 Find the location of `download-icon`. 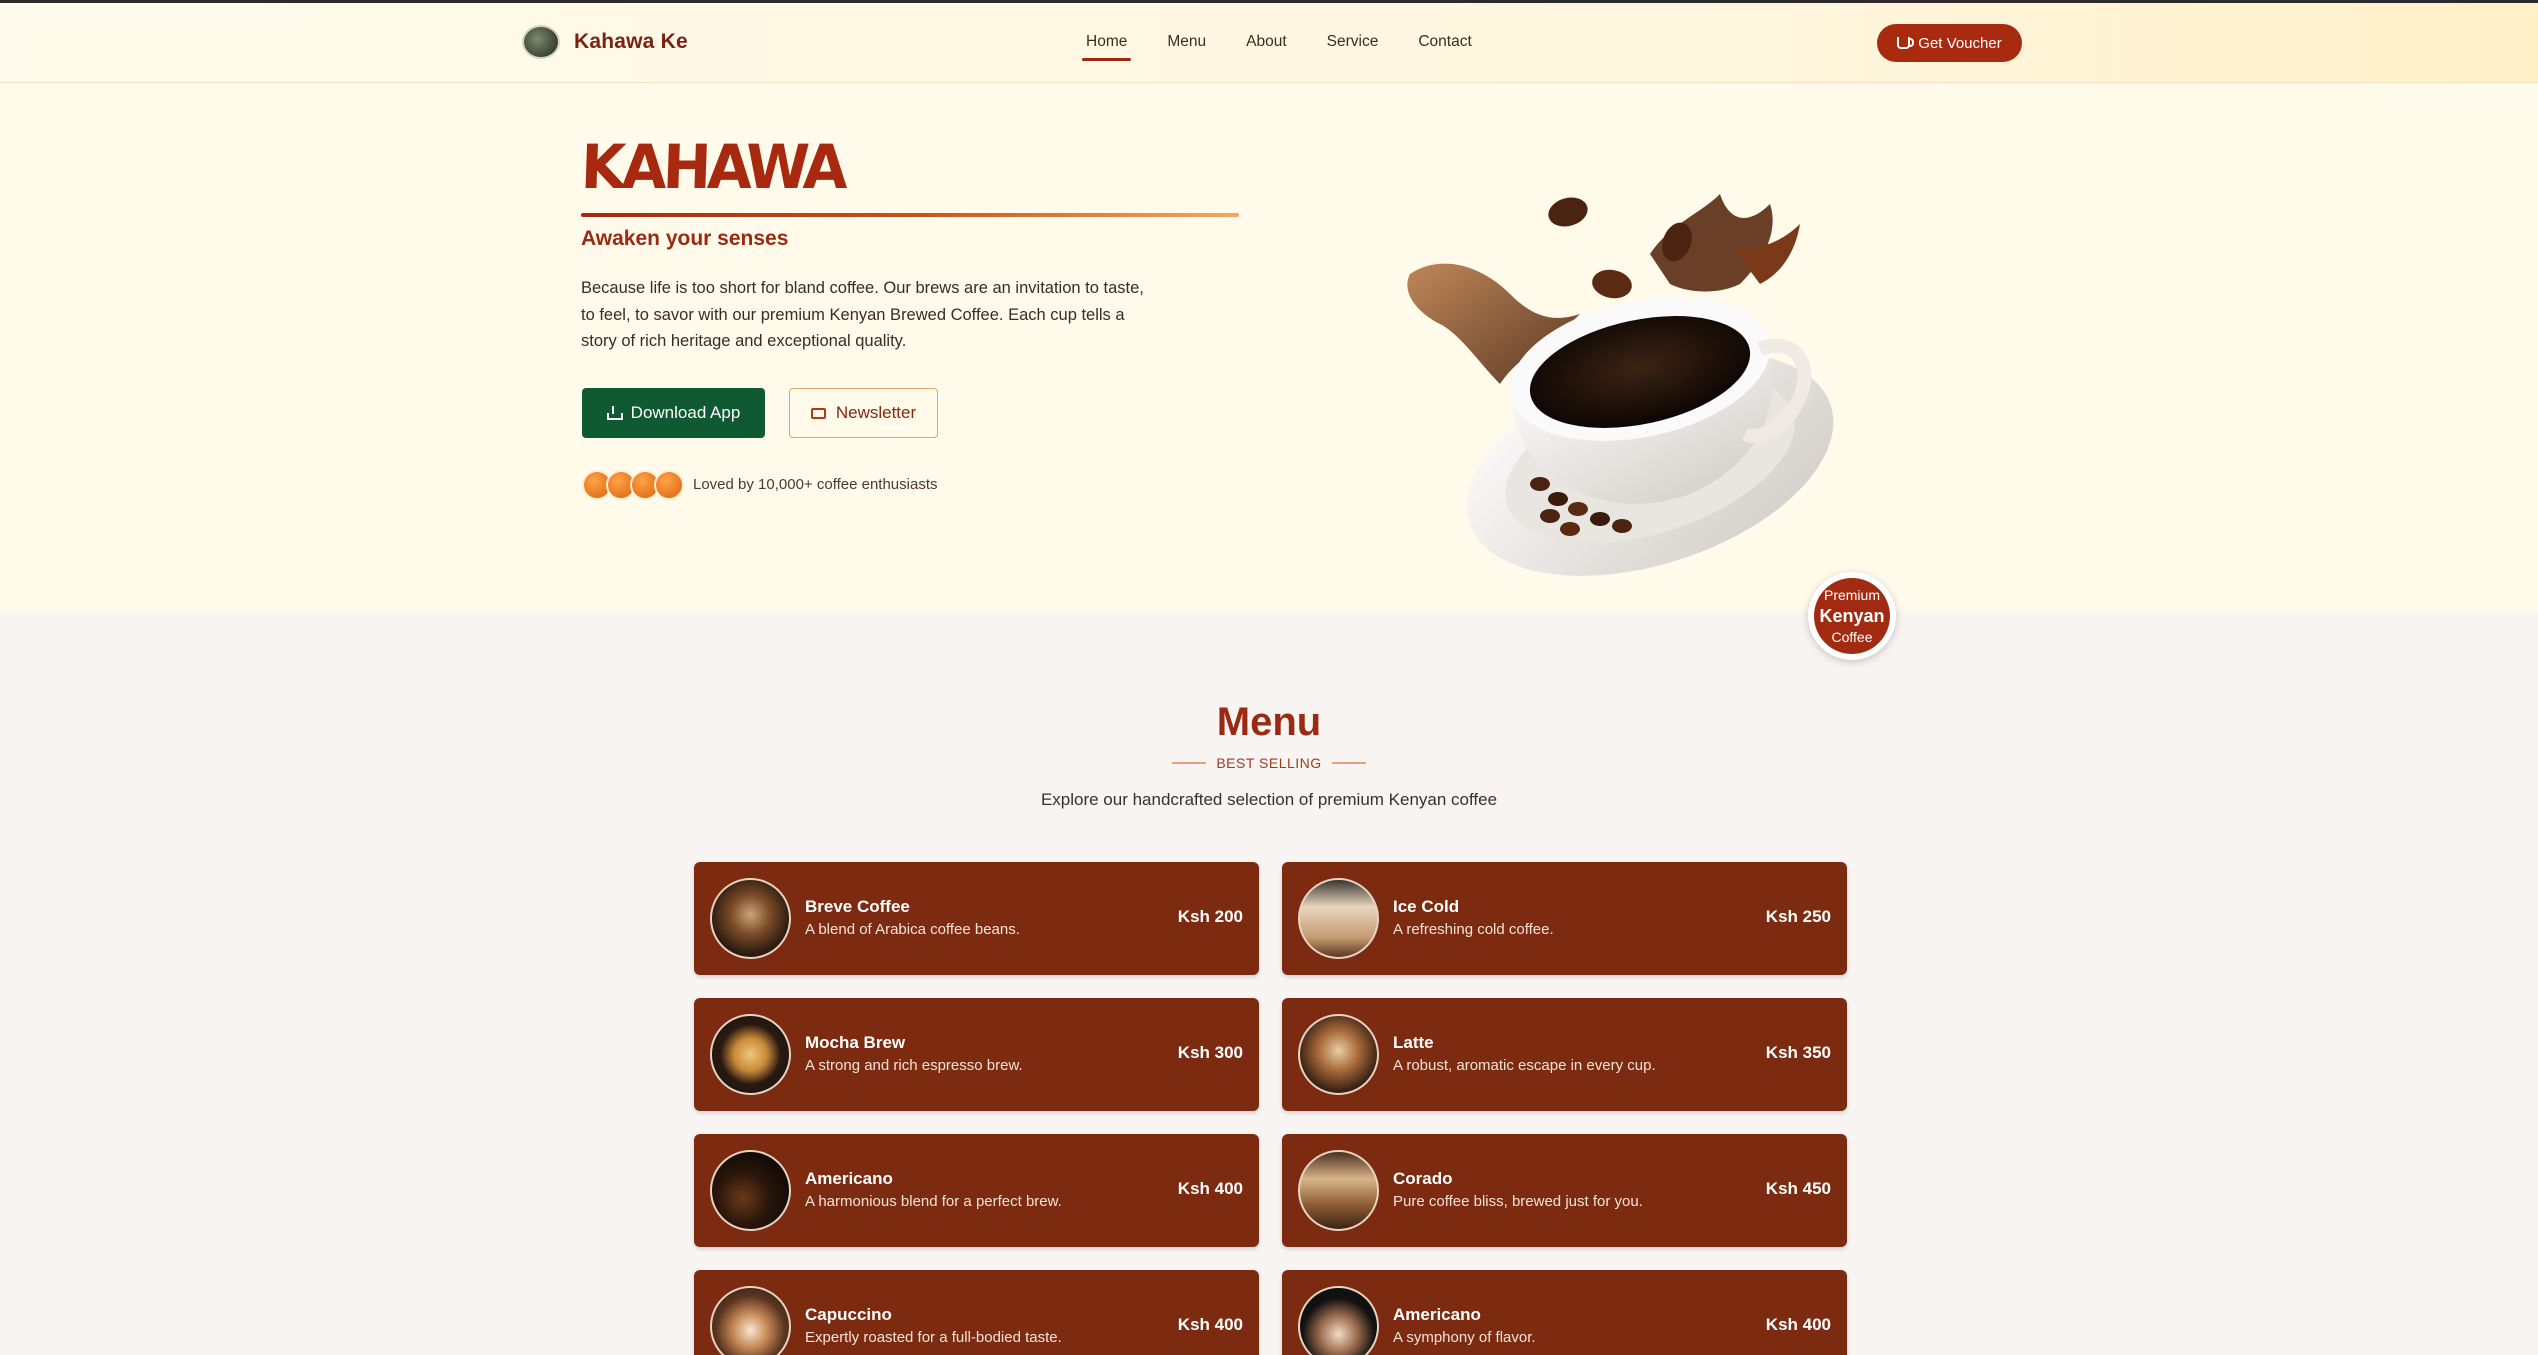

download-icon is located at coordinates (614, 413).